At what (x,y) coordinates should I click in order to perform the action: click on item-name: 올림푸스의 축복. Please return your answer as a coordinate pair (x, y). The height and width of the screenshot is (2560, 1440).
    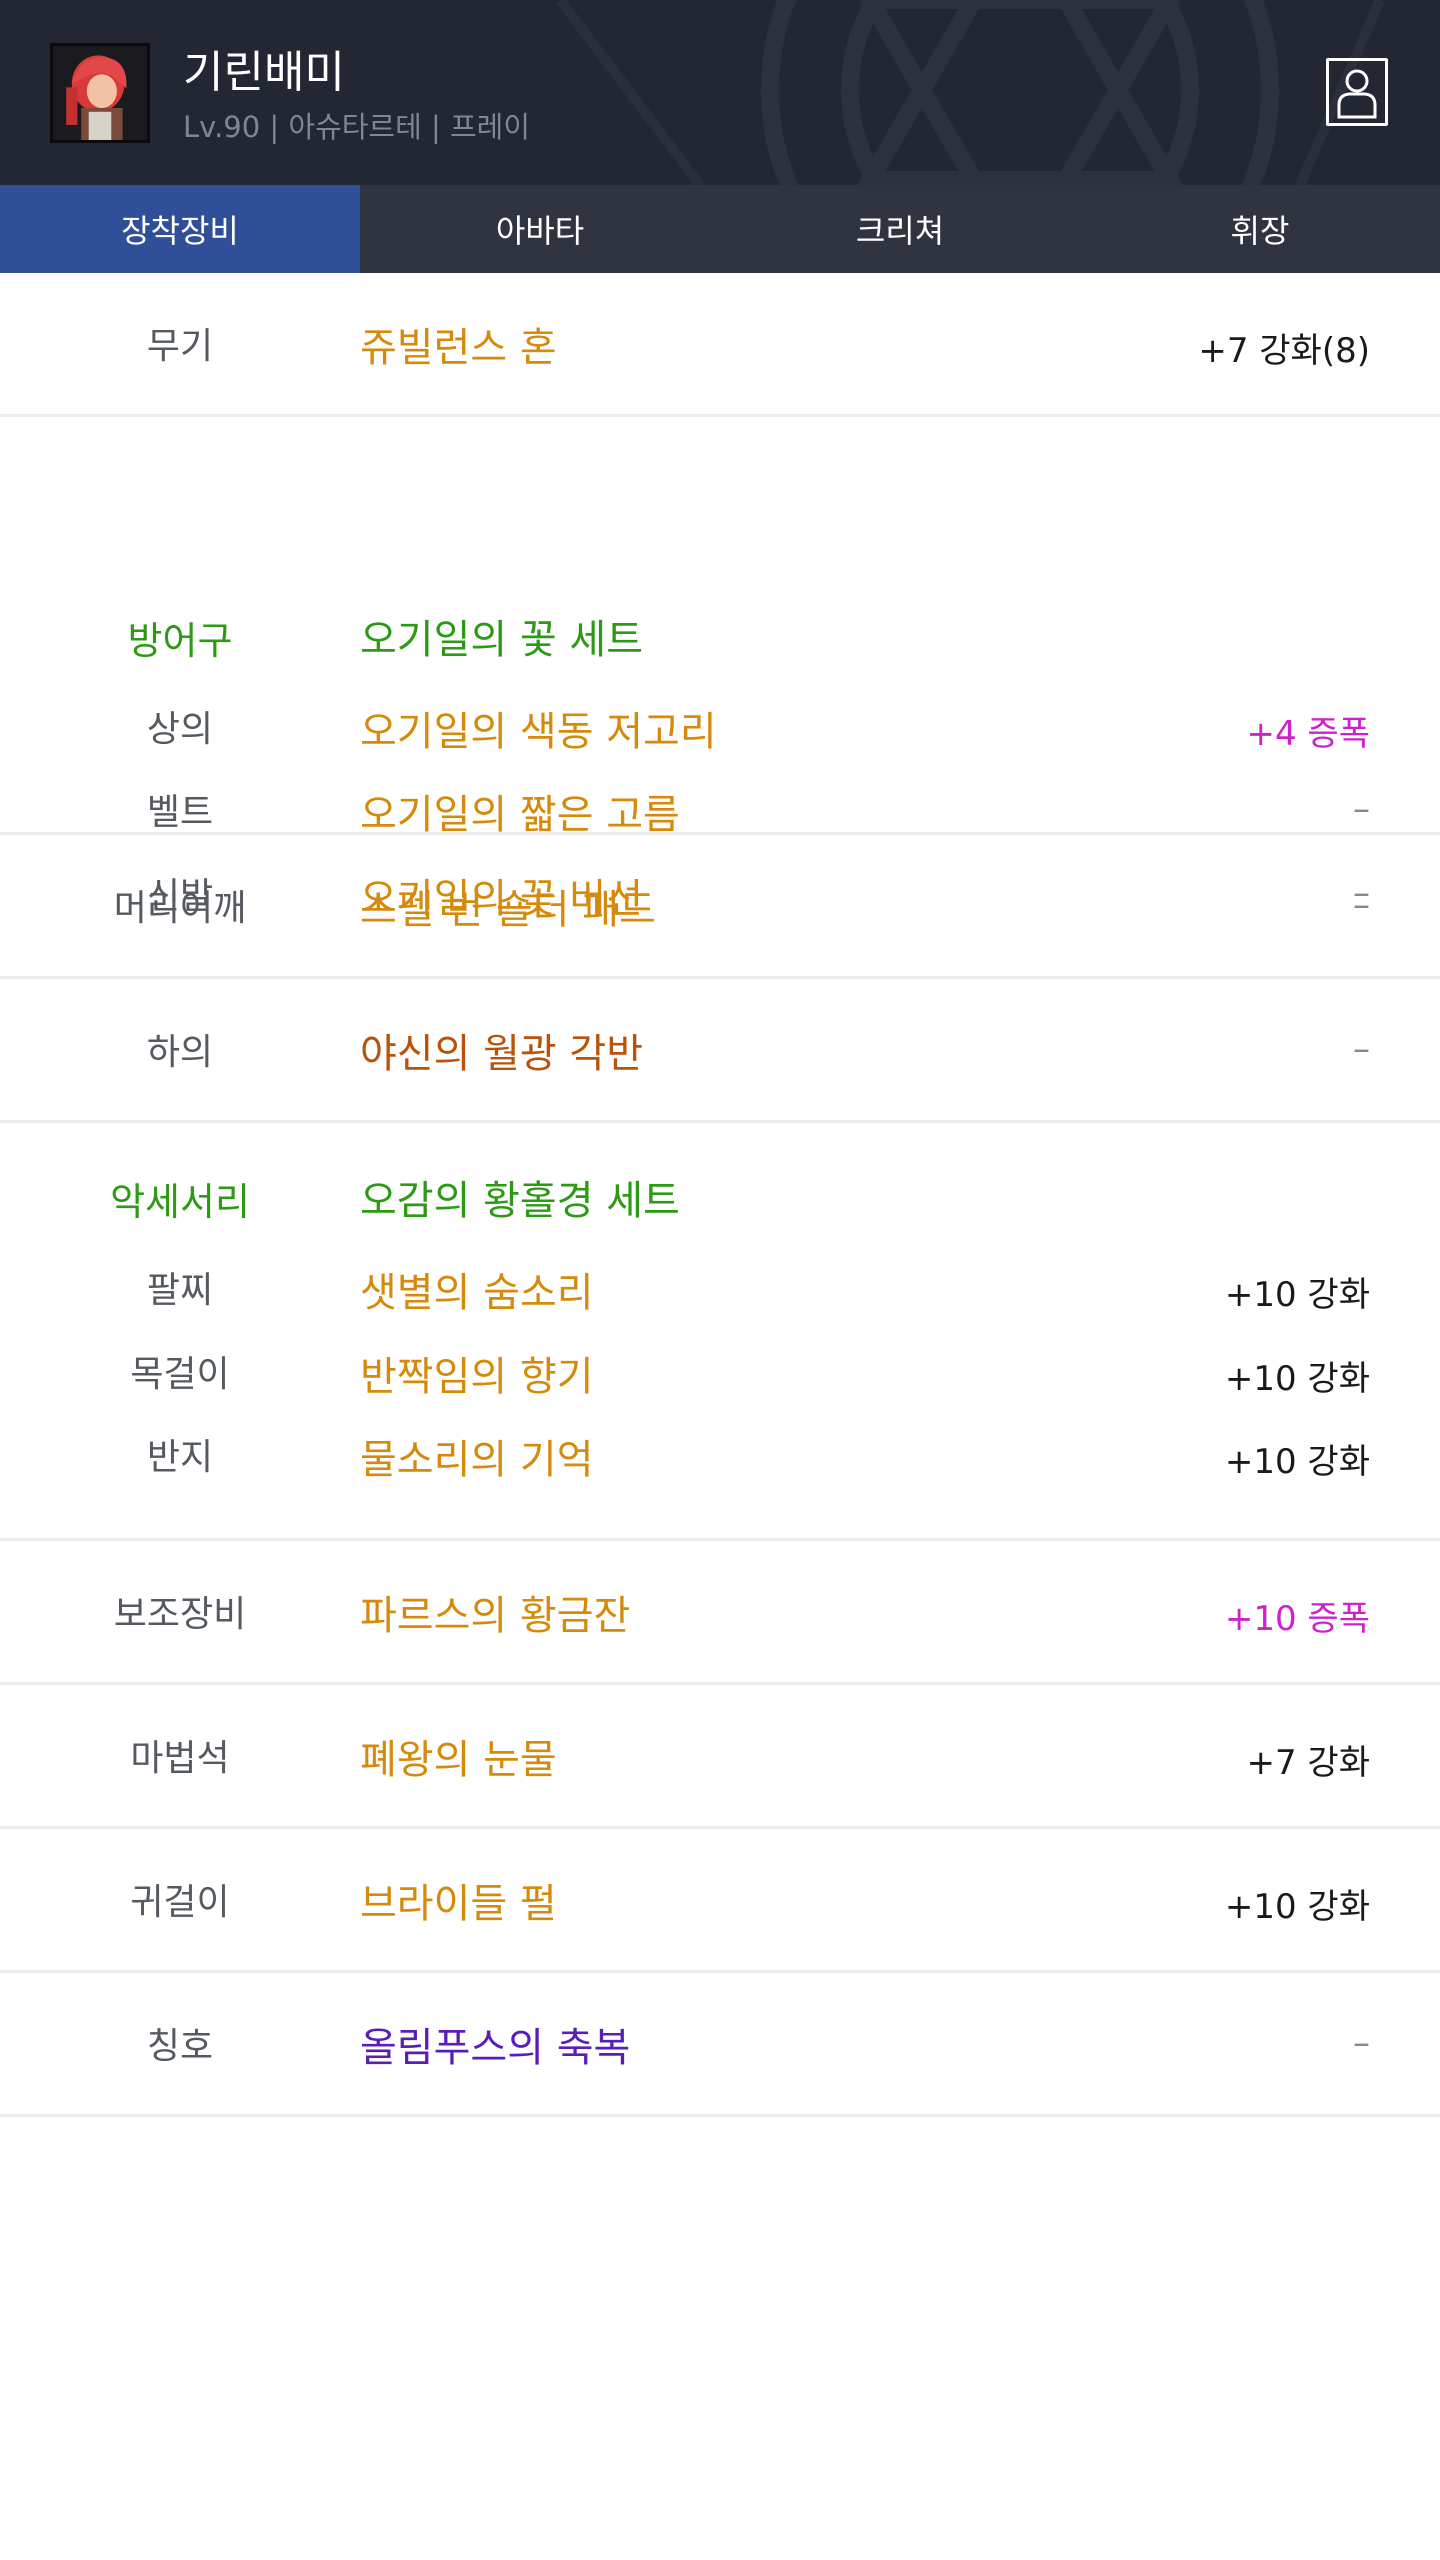
    Looking at the image, I should click on (495, 2048).